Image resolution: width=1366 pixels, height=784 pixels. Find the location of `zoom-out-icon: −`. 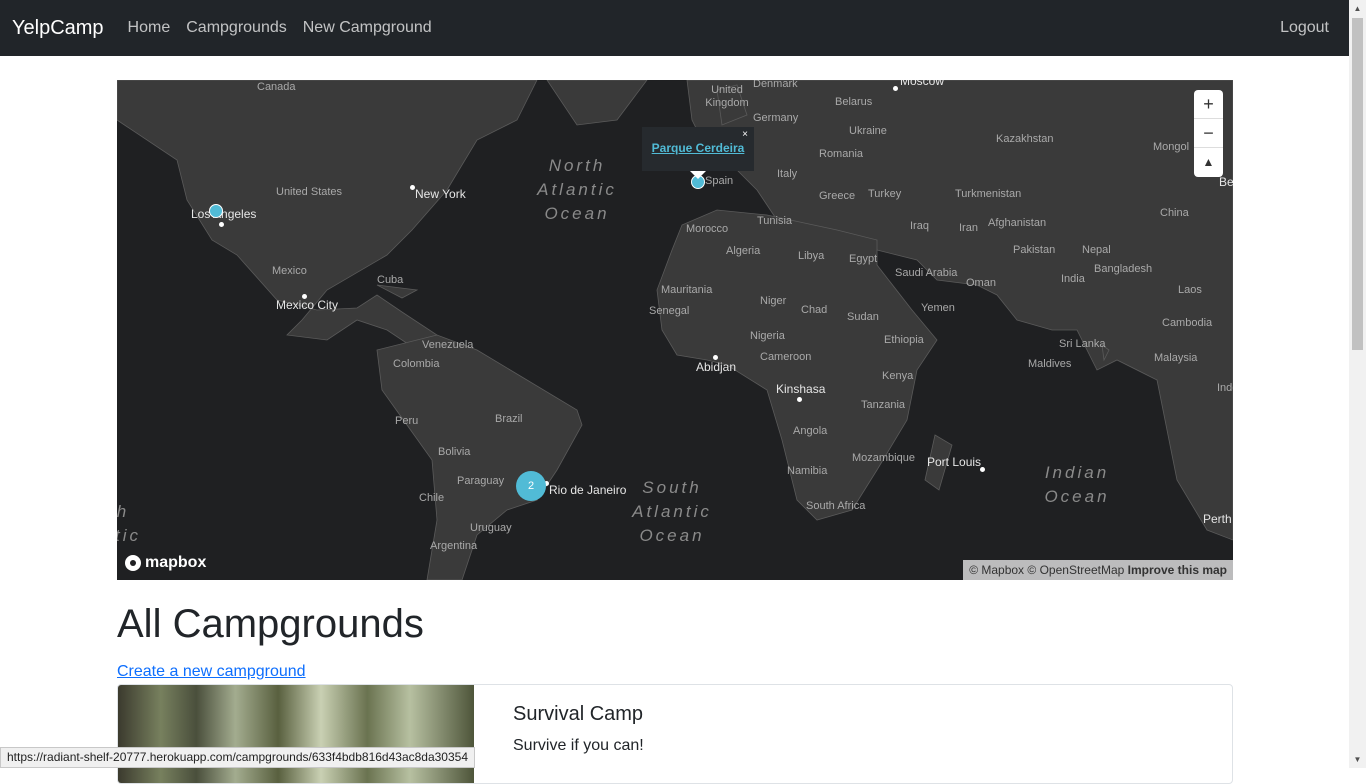

zoom-out-icon: − is located at coordinates (1208, 133).